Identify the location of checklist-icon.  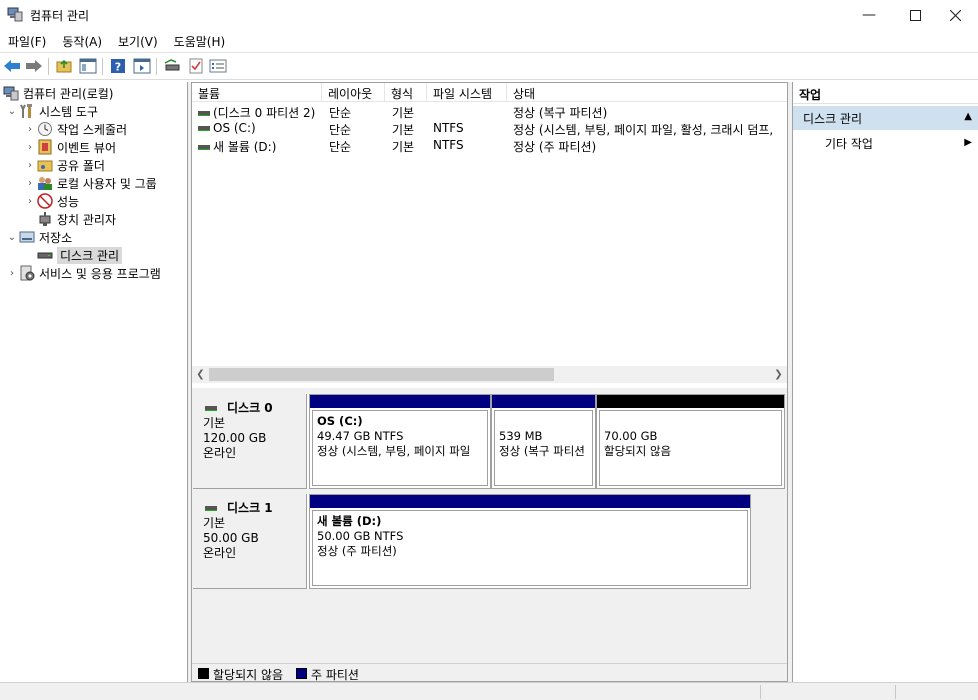
(196, 66).